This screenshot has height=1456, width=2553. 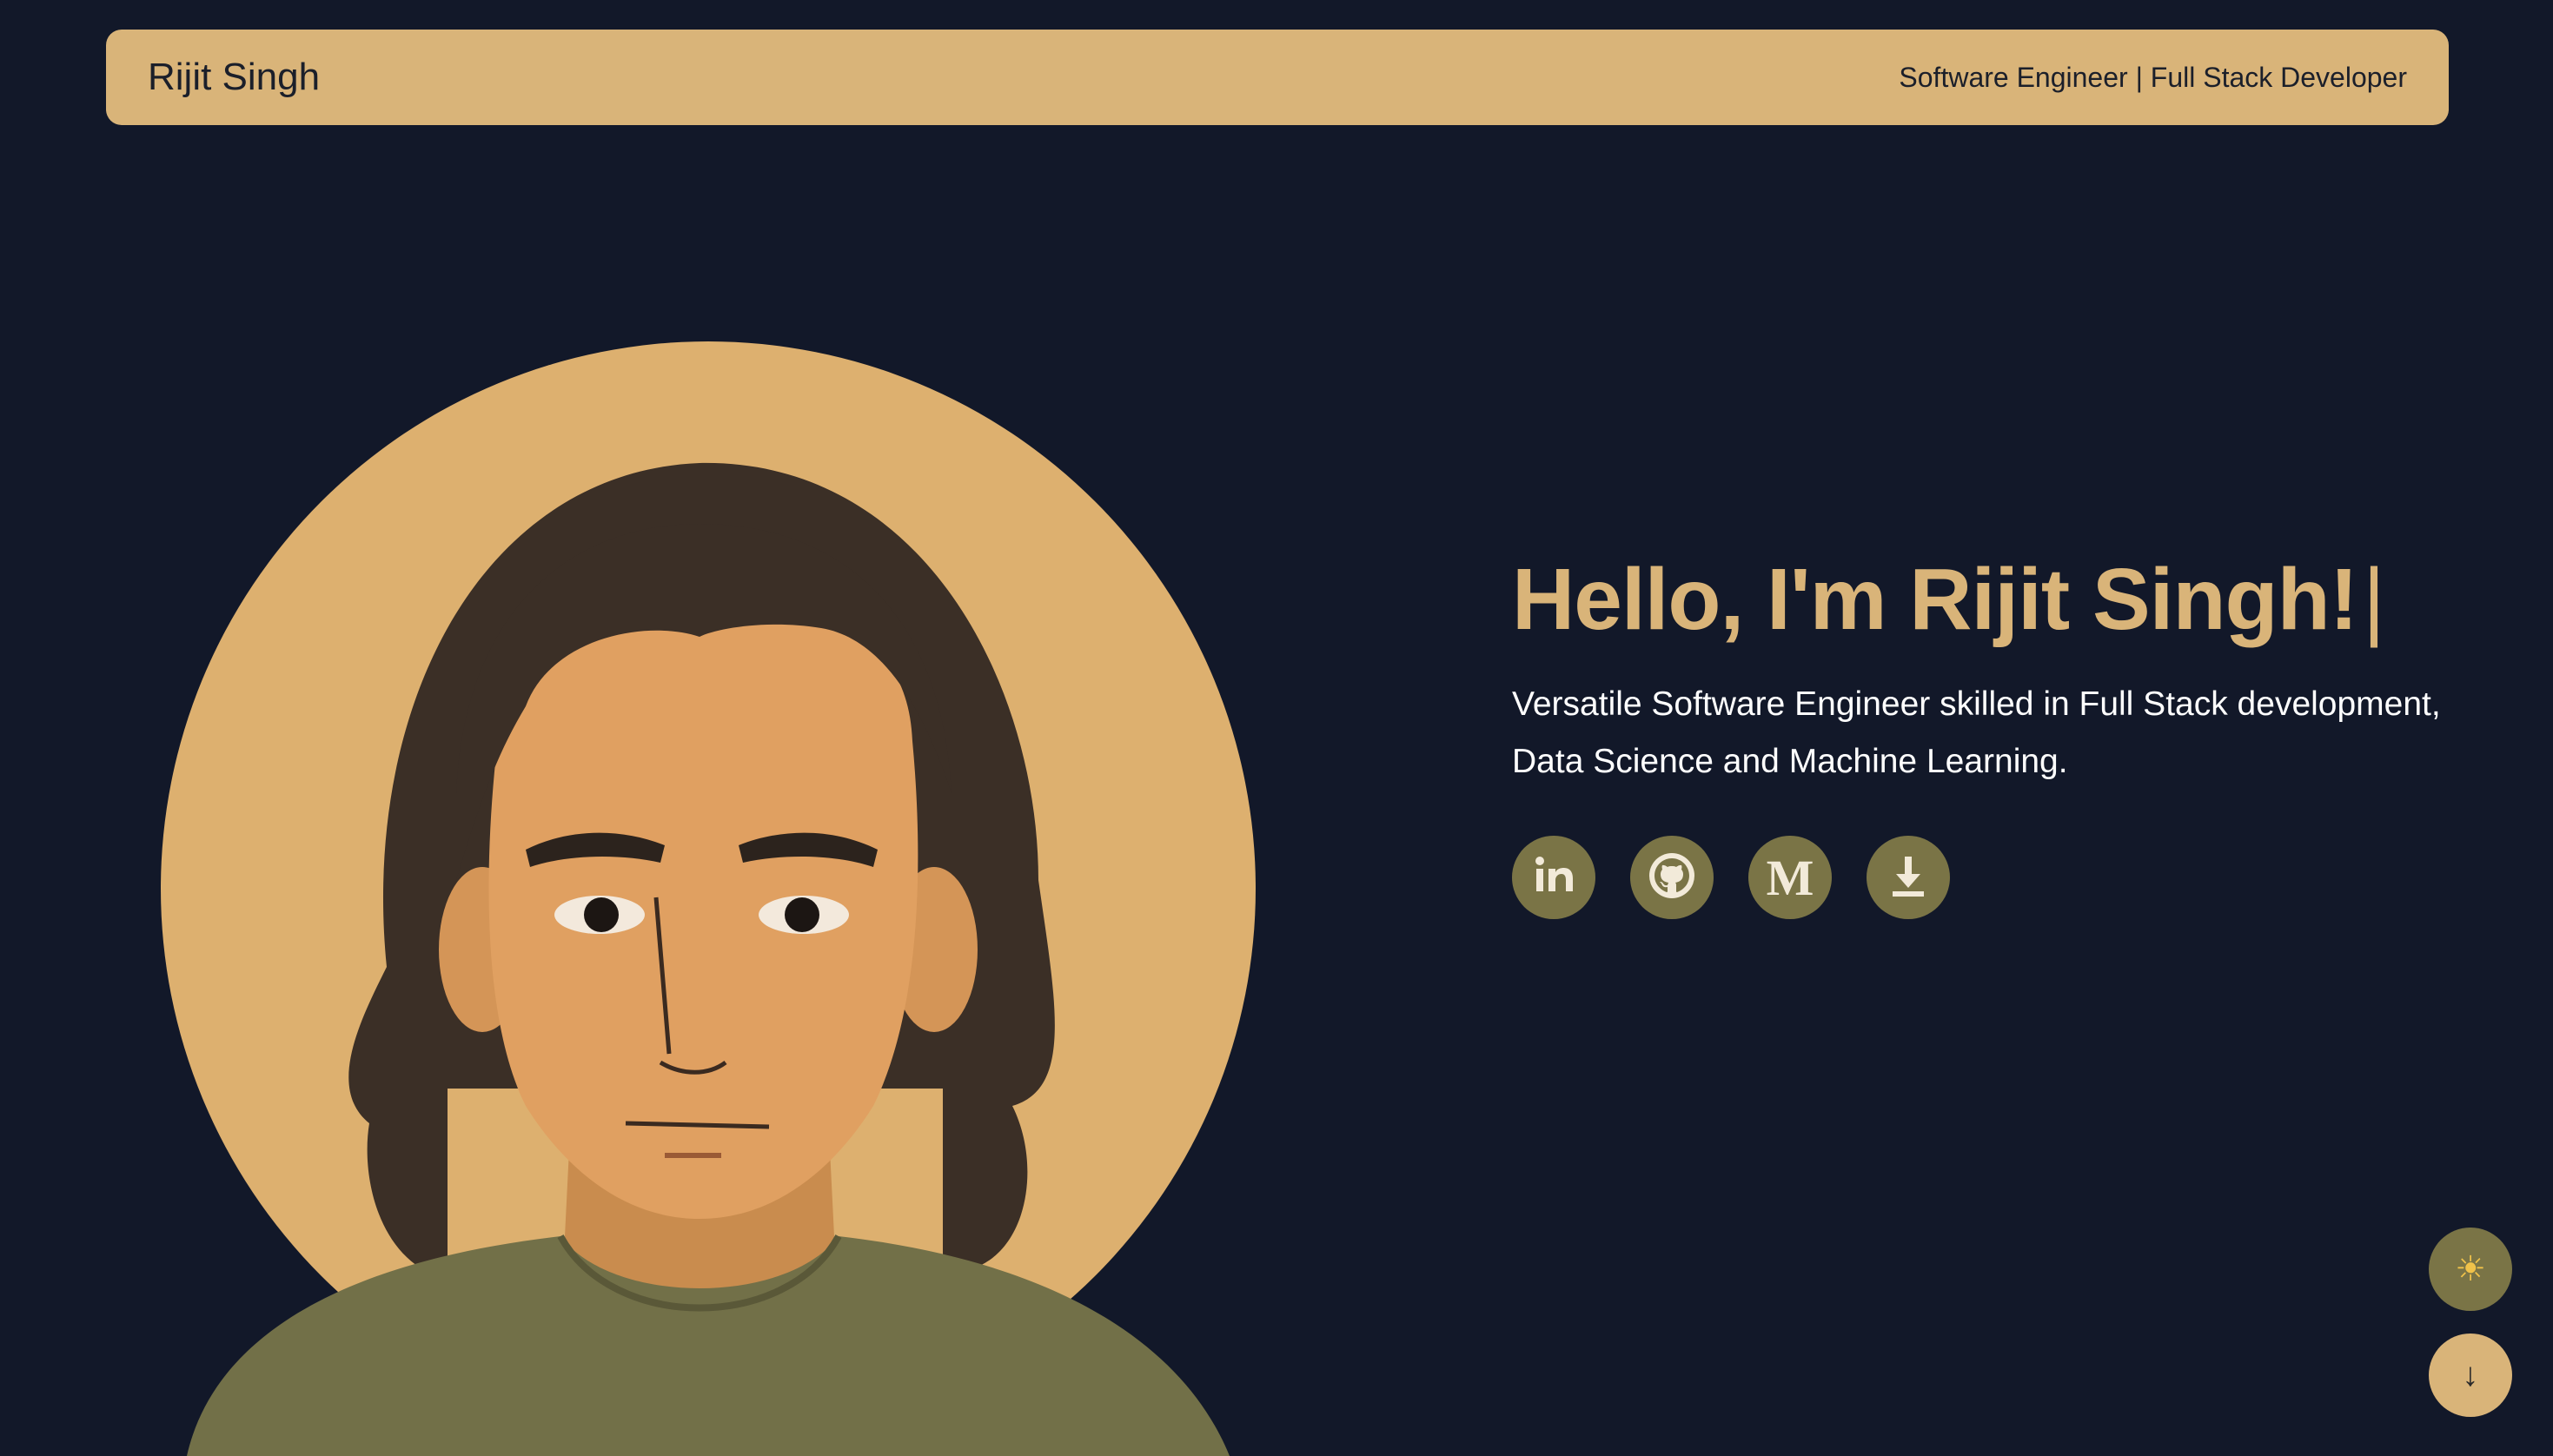 I want to click on arrow-down-icon: ↓, so click(x=2470, y=1374).